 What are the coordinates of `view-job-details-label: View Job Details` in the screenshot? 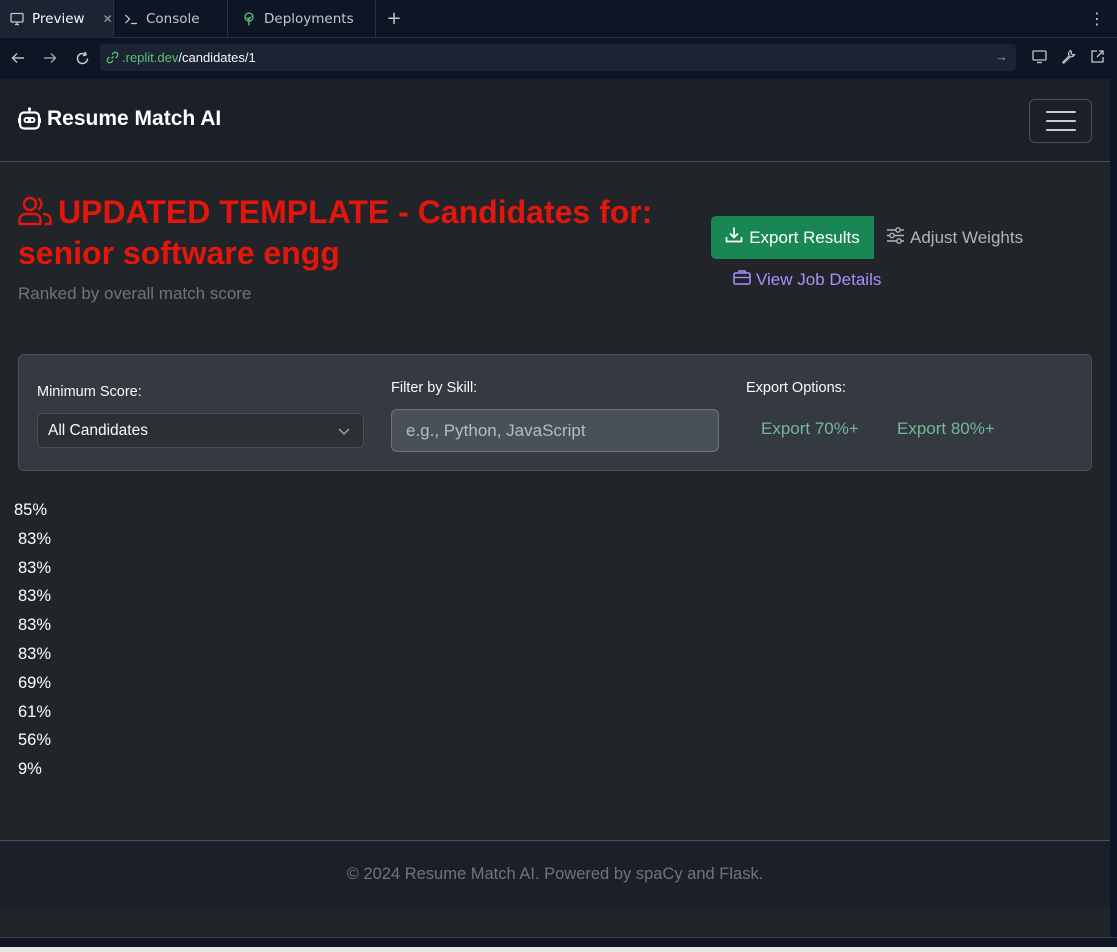 It's located at (819, 279).